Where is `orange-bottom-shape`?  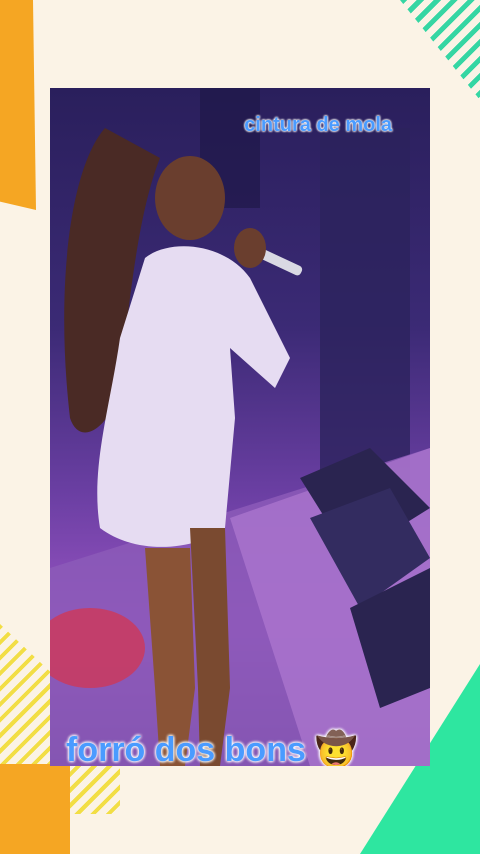 orange-bottom-shape is located at coordinates (35, 809).